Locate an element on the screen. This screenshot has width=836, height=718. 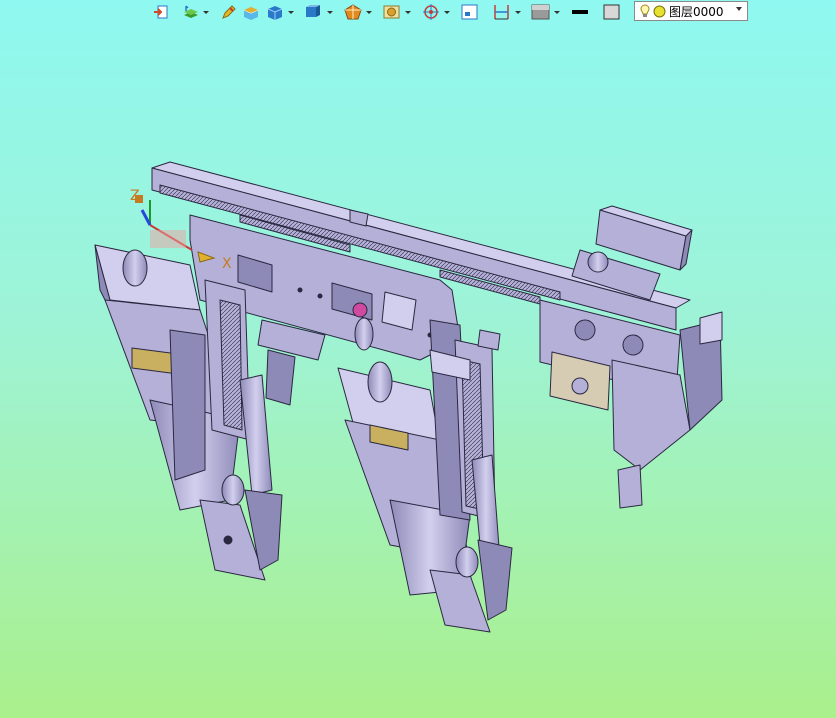
layer-color-icon is located at coordinates (659, 11).